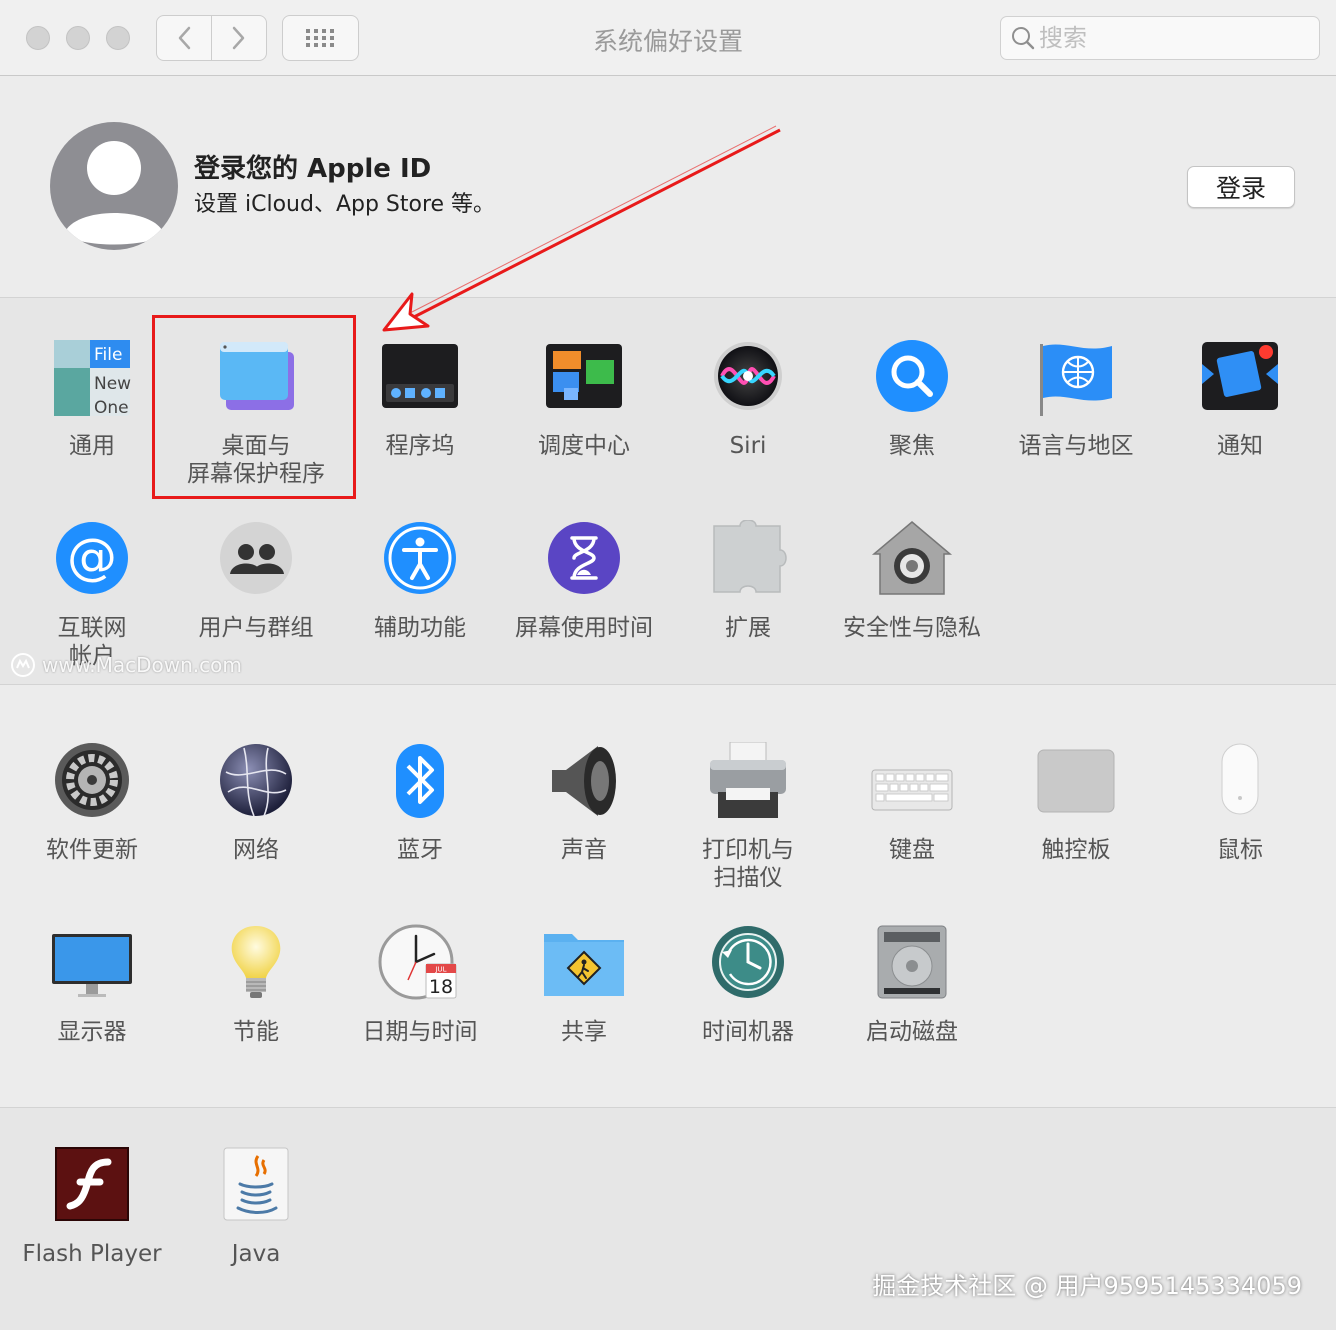 This screenshot has height=1330, width=1336. I want to click on pane-language-region: 语言与地区, so click(1076, 399).